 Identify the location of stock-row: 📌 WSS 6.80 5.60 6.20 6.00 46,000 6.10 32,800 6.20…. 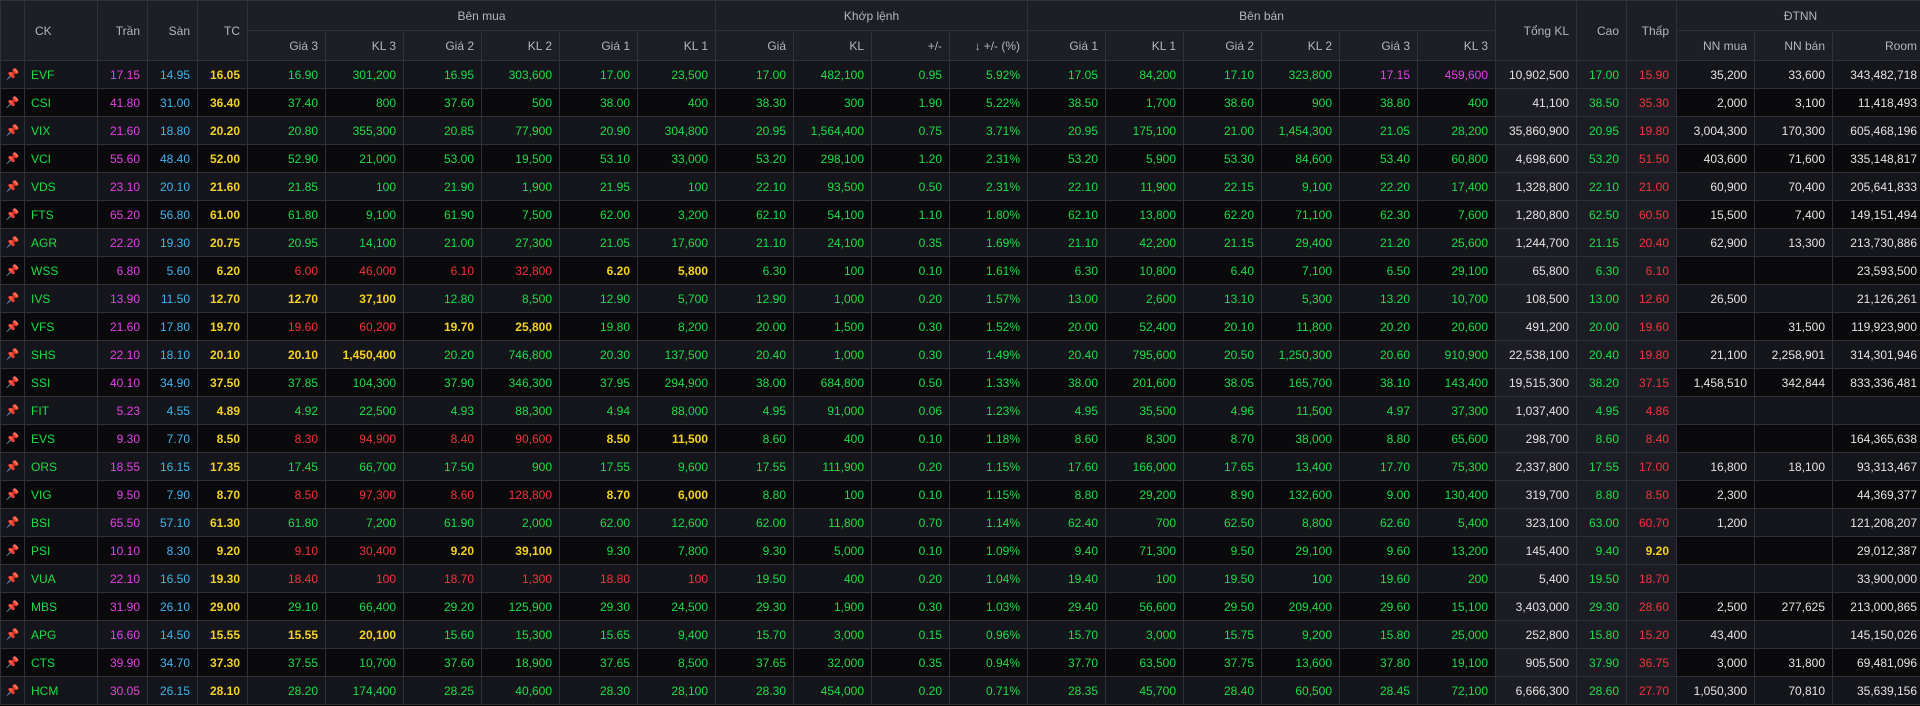
(960, 270).